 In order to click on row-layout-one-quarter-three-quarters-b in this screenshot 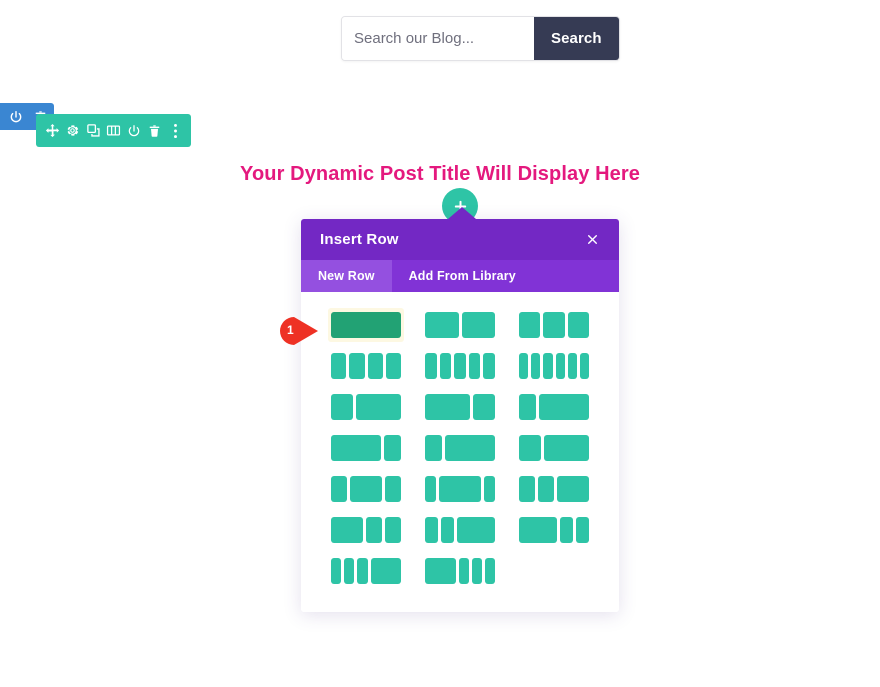, I will do `click(460, 448)`.